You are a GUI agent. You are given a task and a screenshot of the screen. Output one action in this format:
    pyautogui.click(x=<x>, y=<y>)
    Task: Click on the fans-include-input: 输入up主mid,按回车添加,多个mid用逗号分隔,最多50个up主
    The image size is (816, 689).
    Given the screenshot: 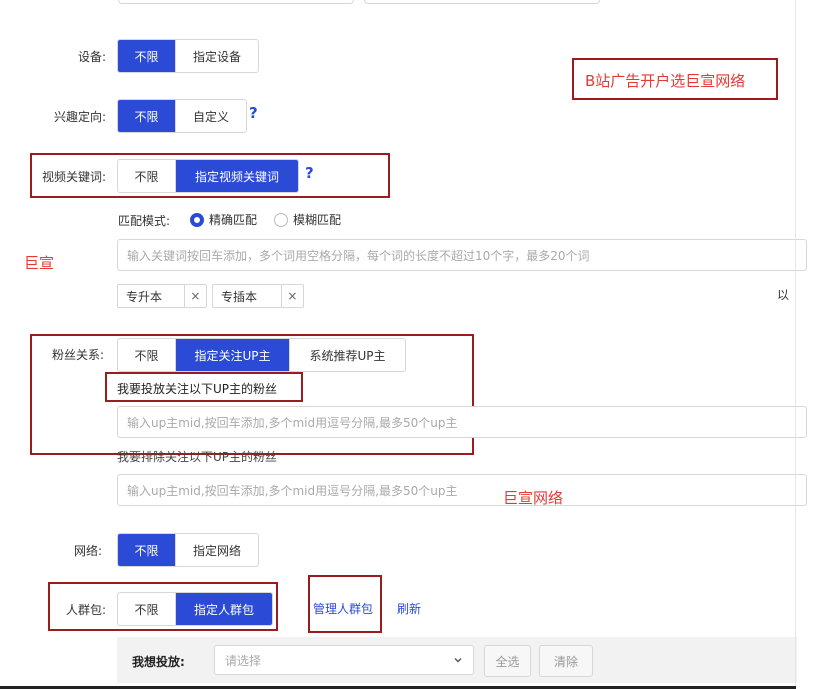 What is the action you would take?
    pyautogui.click(x=462, y=422)
    